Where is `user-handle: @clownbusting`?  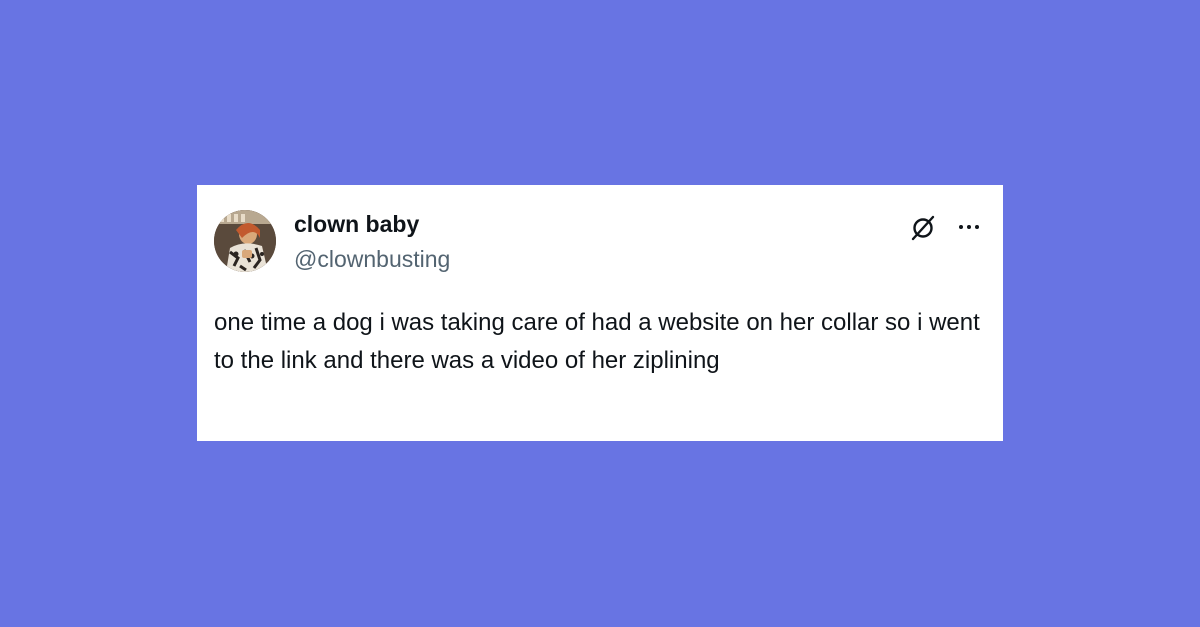
user-handle: @clownbusting is located at coordinates (372, 259).